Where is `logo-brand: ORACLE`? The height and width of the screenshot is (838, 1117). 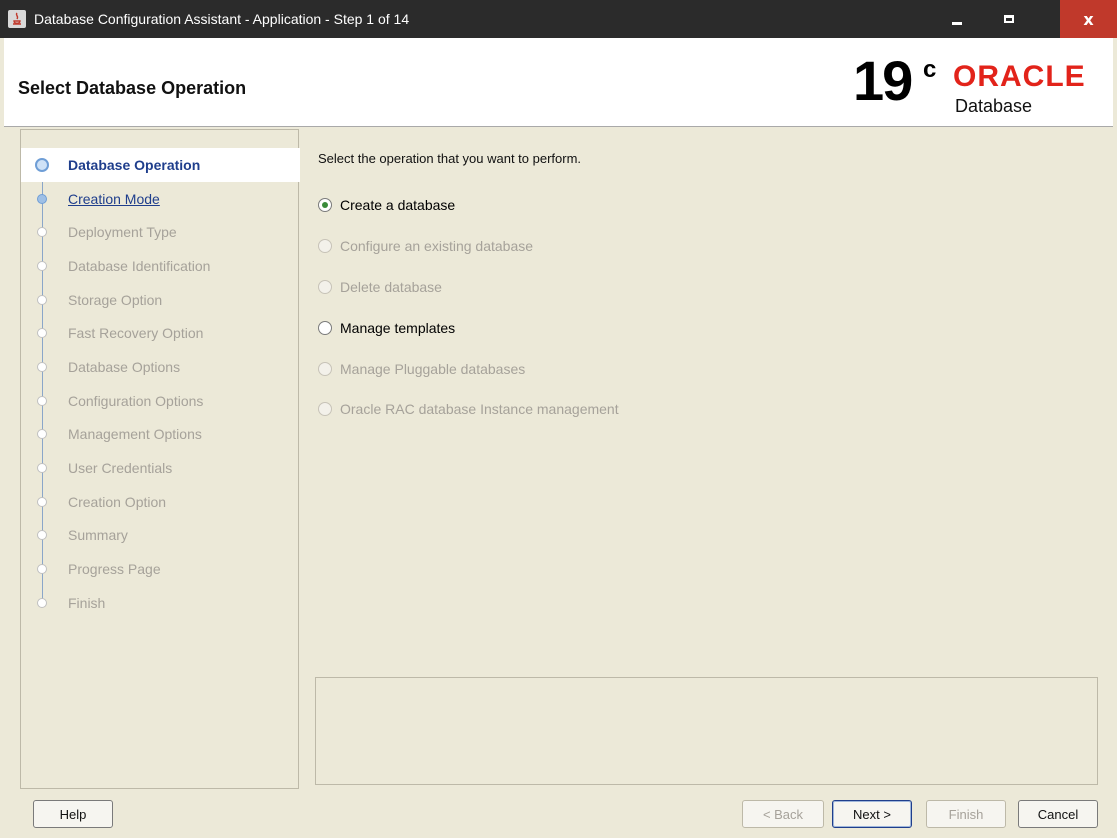
logo-brand: ORACLE is located at coordinates (1019, 76).